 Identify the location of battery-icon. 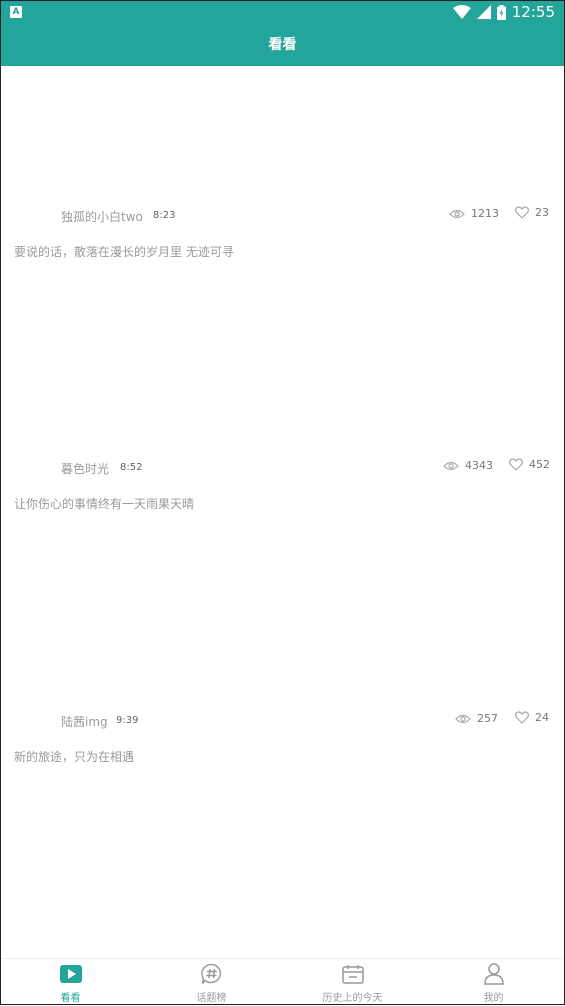
(501, 12).